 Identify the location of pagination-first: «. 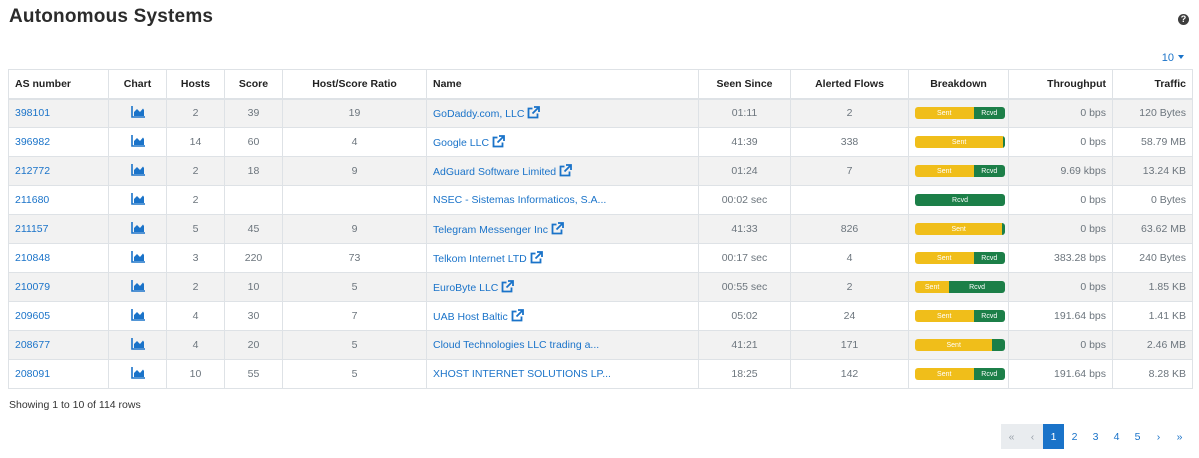
(1011, 436).